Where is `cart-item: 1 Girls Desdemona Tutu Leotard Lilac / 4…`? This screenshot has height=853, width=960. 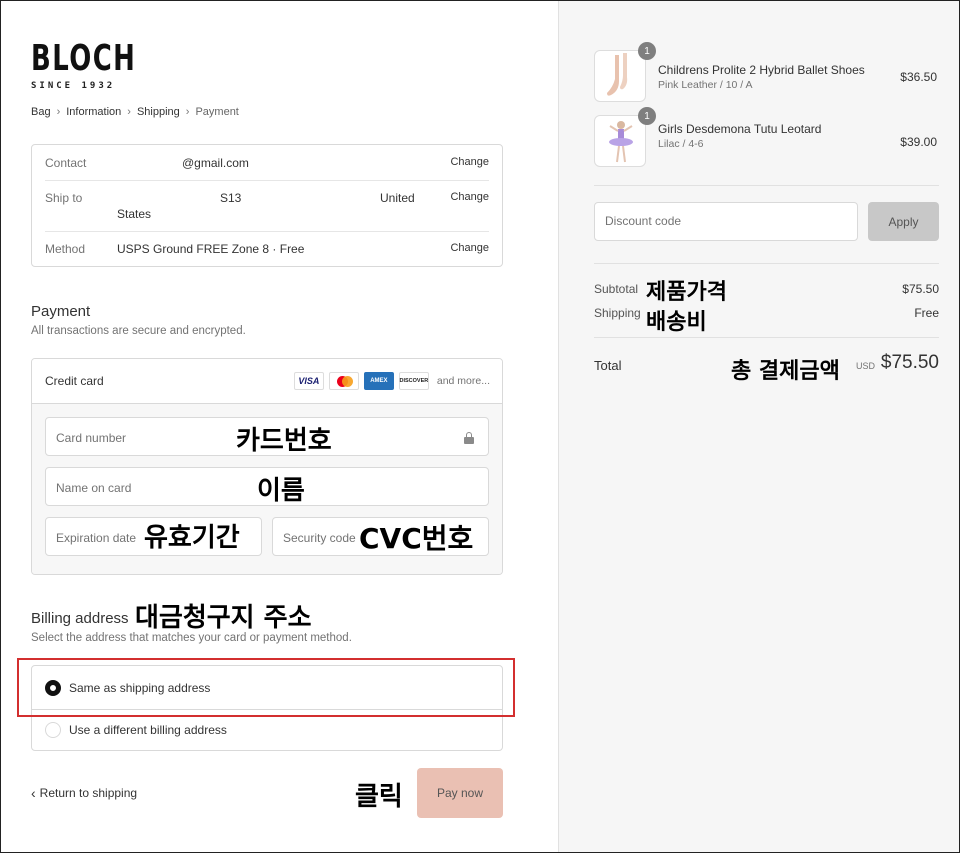 cart-item: 1 Girls Desdemona Tutu Leotard Lilac / 4… is located at coordinates (776, 138).